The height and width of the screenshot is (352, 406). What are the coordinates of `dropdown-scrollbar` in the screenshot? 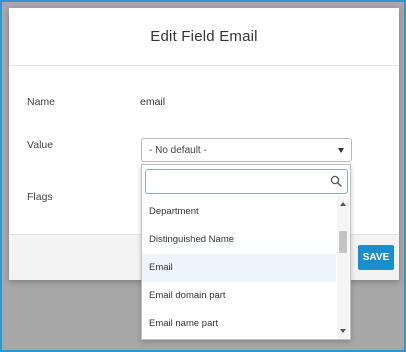 It's located at (343, 267).